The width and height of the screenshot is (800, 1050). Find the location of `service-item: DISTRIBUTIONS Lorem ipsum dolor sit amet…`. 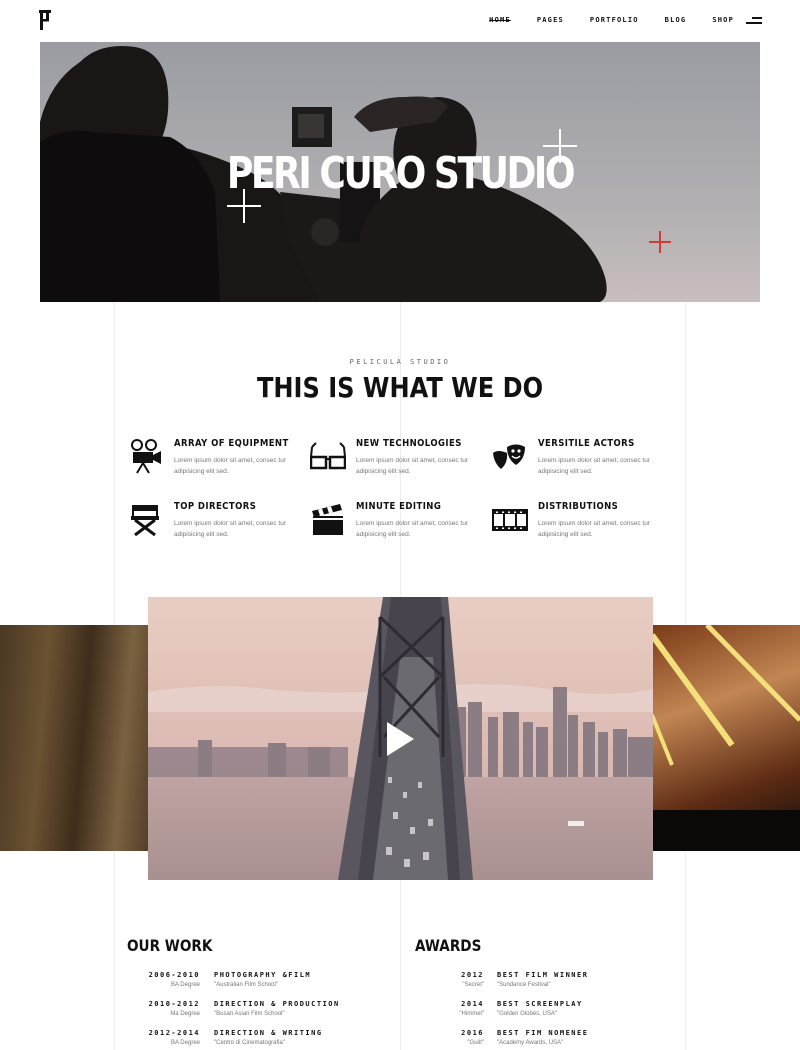

service-item: DISTRIBUTIONS Lorem ipsum dolor sit amet… is located at coordinates (579, 526).